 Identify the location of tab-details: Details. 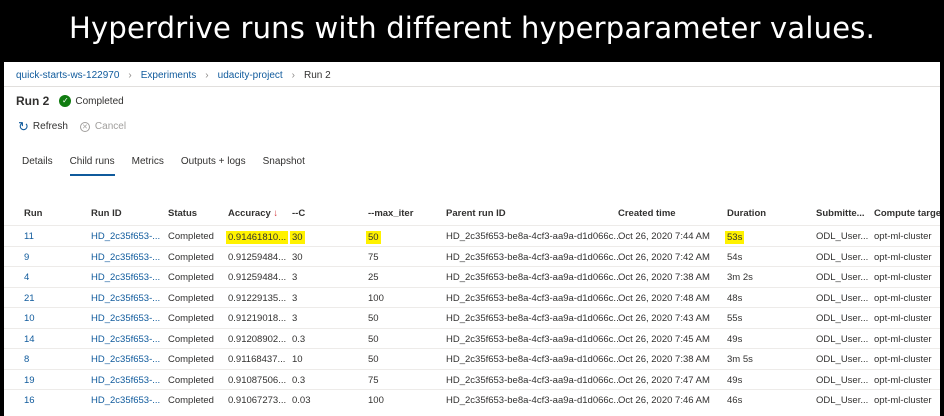
(37, 166).